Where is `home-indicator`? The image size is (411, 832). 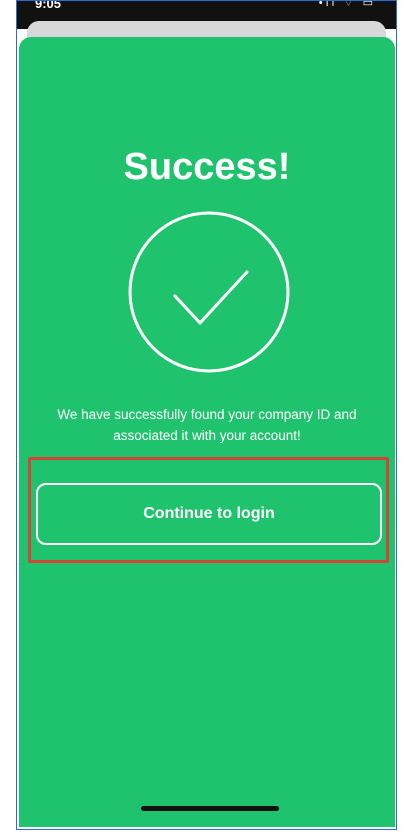 home-indicator is located at coordinates (210, 808).